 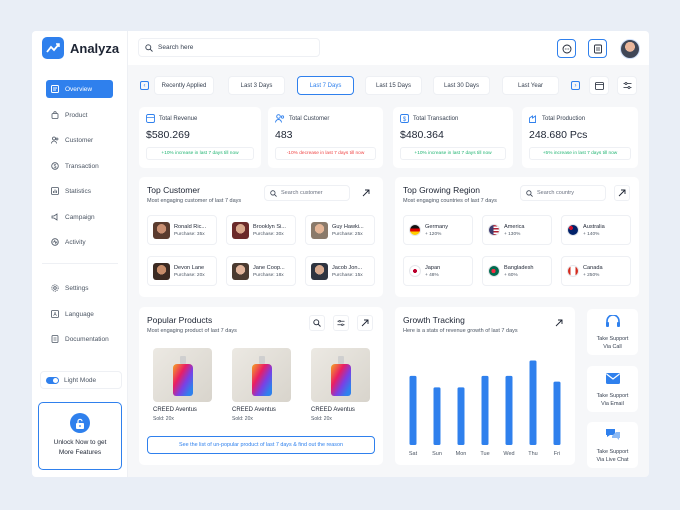 What do you see at coordinates (573, 271) in the screenshot?
I see `canada-flag-icon` at bounding box center [573, 271].